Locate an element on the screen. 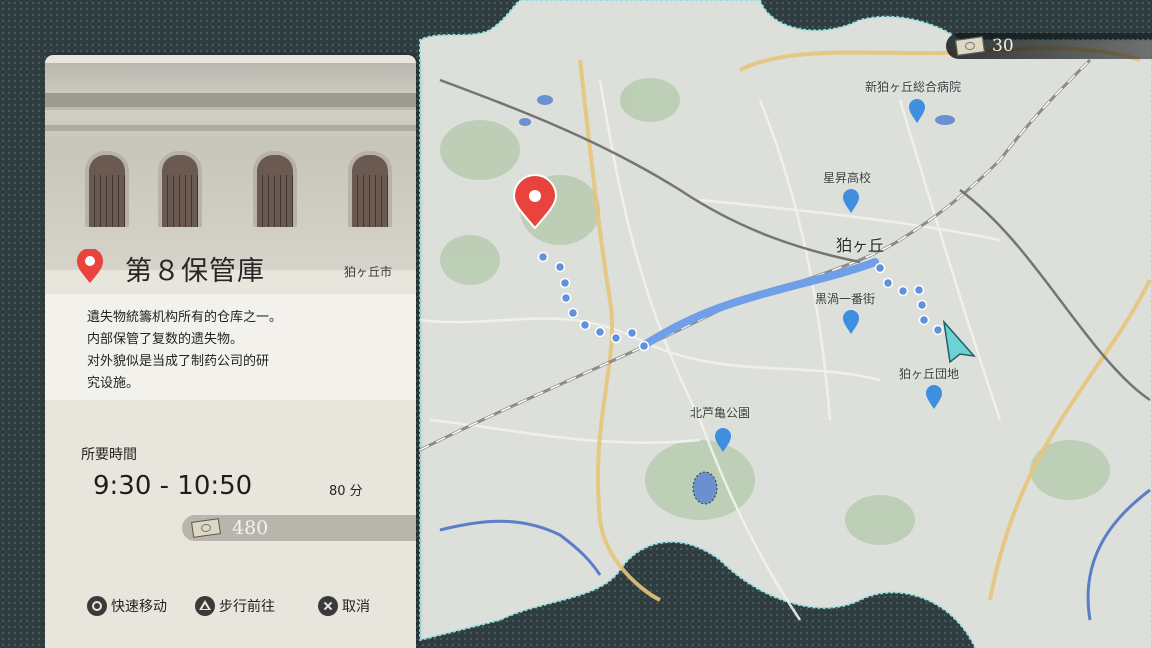  cross-button-icon is located at coordinates (328, 606).